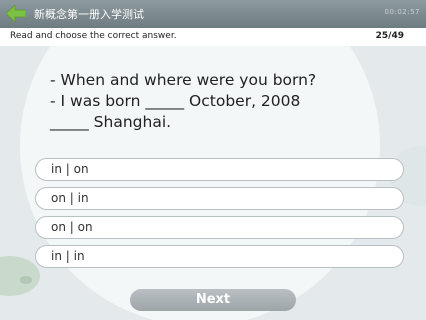 Image resolution: width=426 pixels, height=320 pixels. Describe the element at coordinates (16, 13) in the screenshot. I see `back-arrow-icon` at that location.